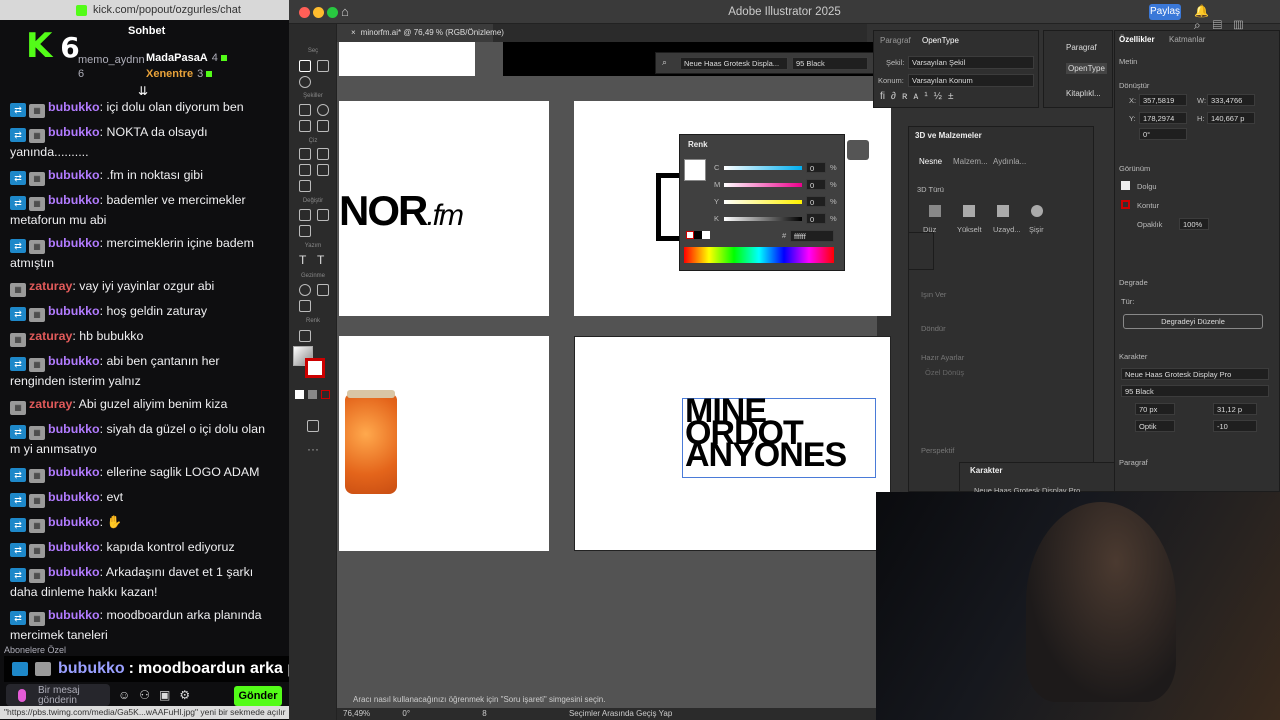 The image size is (1280, 720). I want to click on color-panel: Renk C 0% M 0% Y 0% K 0% # ffffff, so click(762, 202).